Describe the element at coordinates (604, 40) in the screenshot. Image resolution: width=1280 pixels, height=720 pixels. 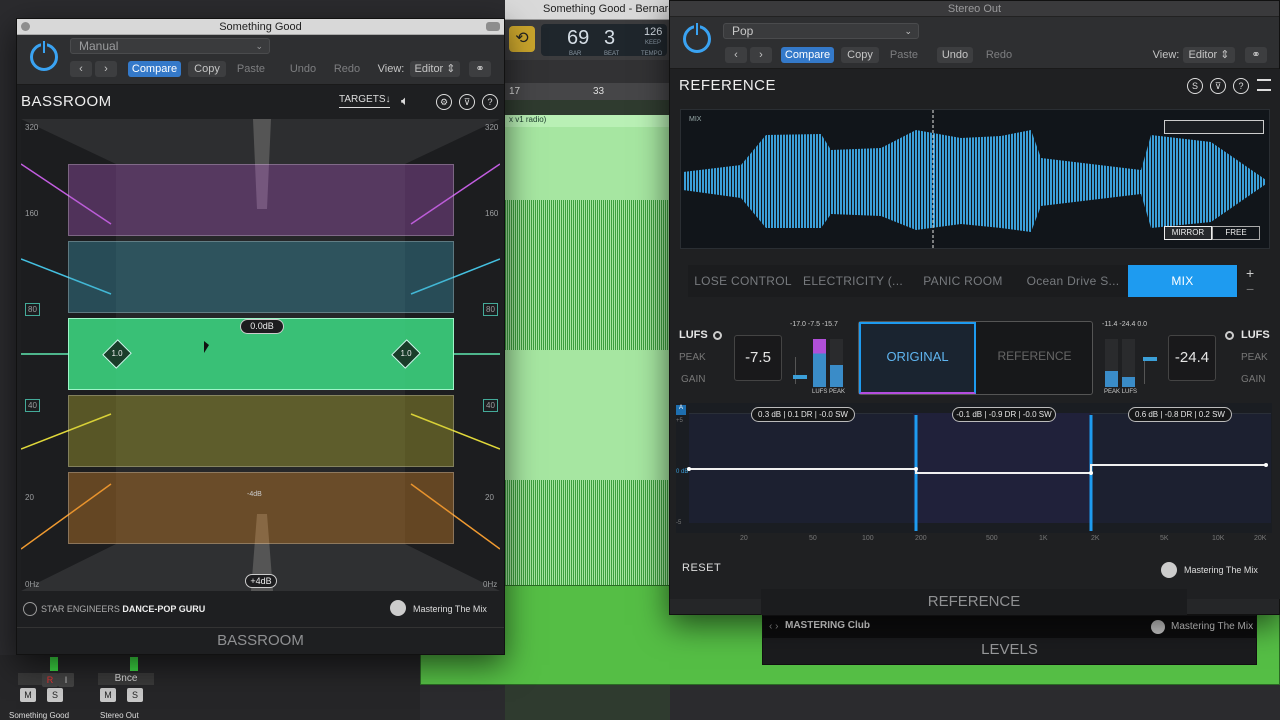
I see `lcd-display: 69 3 BAR BEAT 126 KEEP TEMPO` at that location.